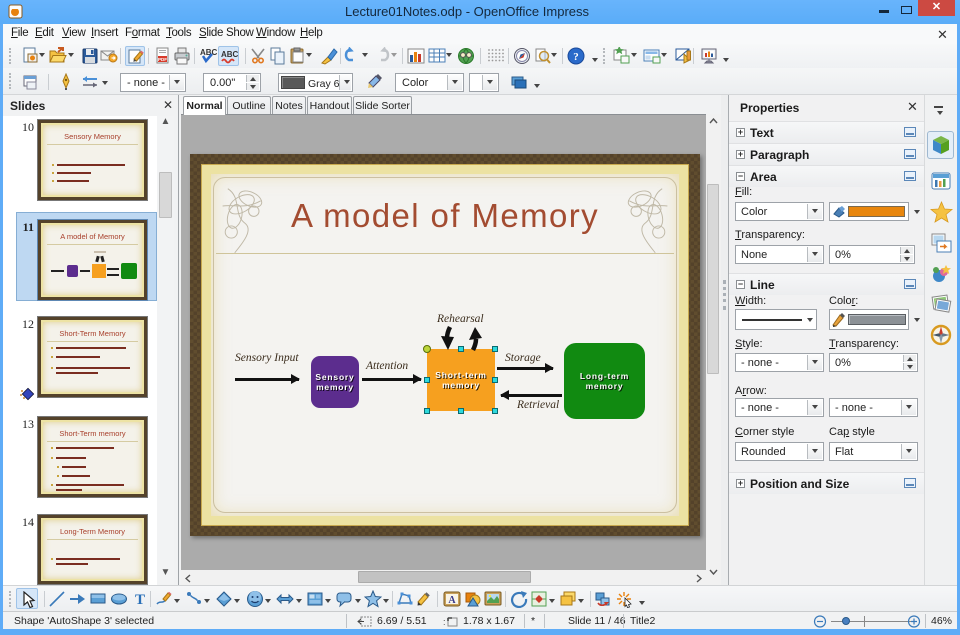  Describe the element at coordinates (162, 59) in the screenshot. I see `svg-text: PDF` at that location.